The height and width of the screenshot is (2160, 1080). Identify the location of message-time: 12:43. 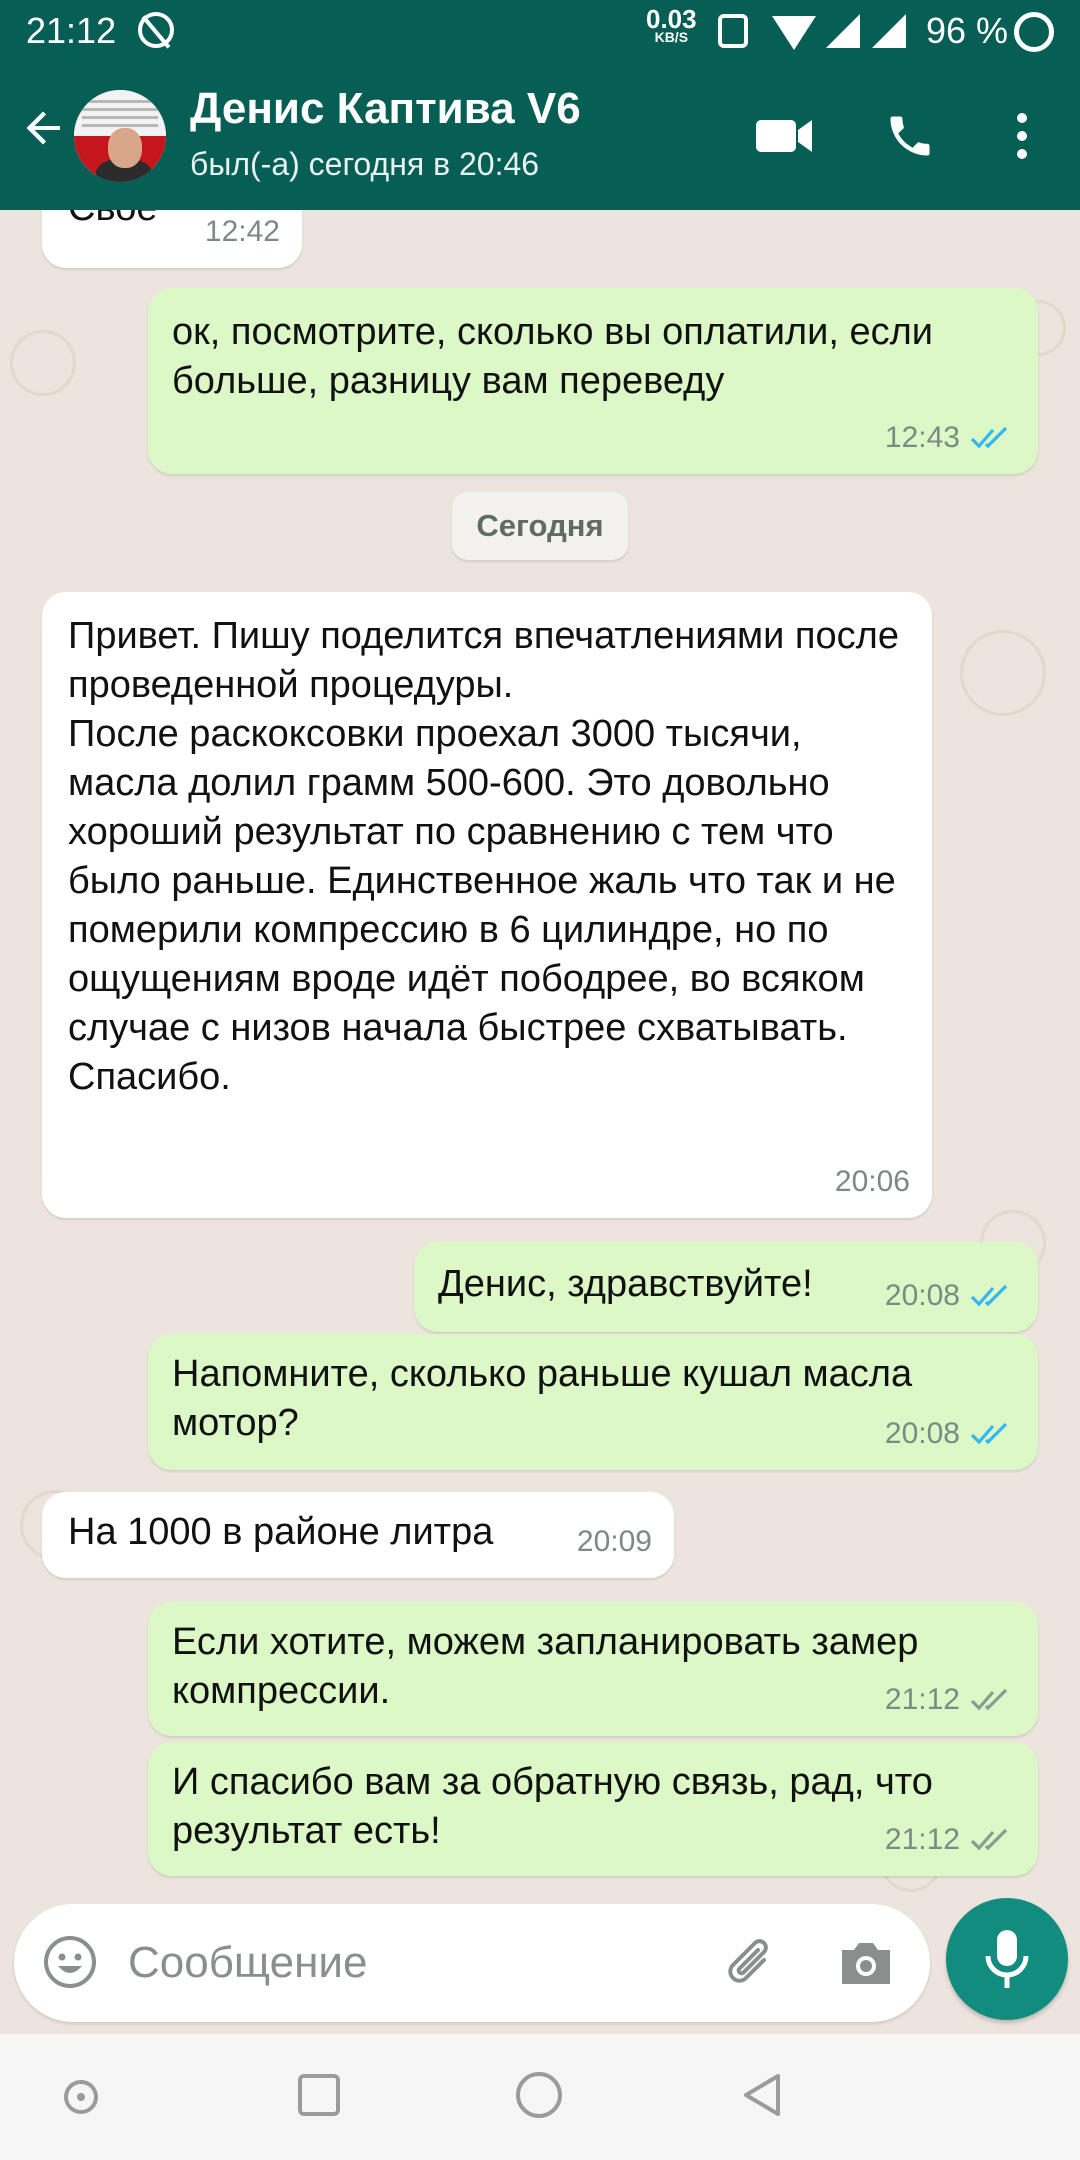
(922, 437).